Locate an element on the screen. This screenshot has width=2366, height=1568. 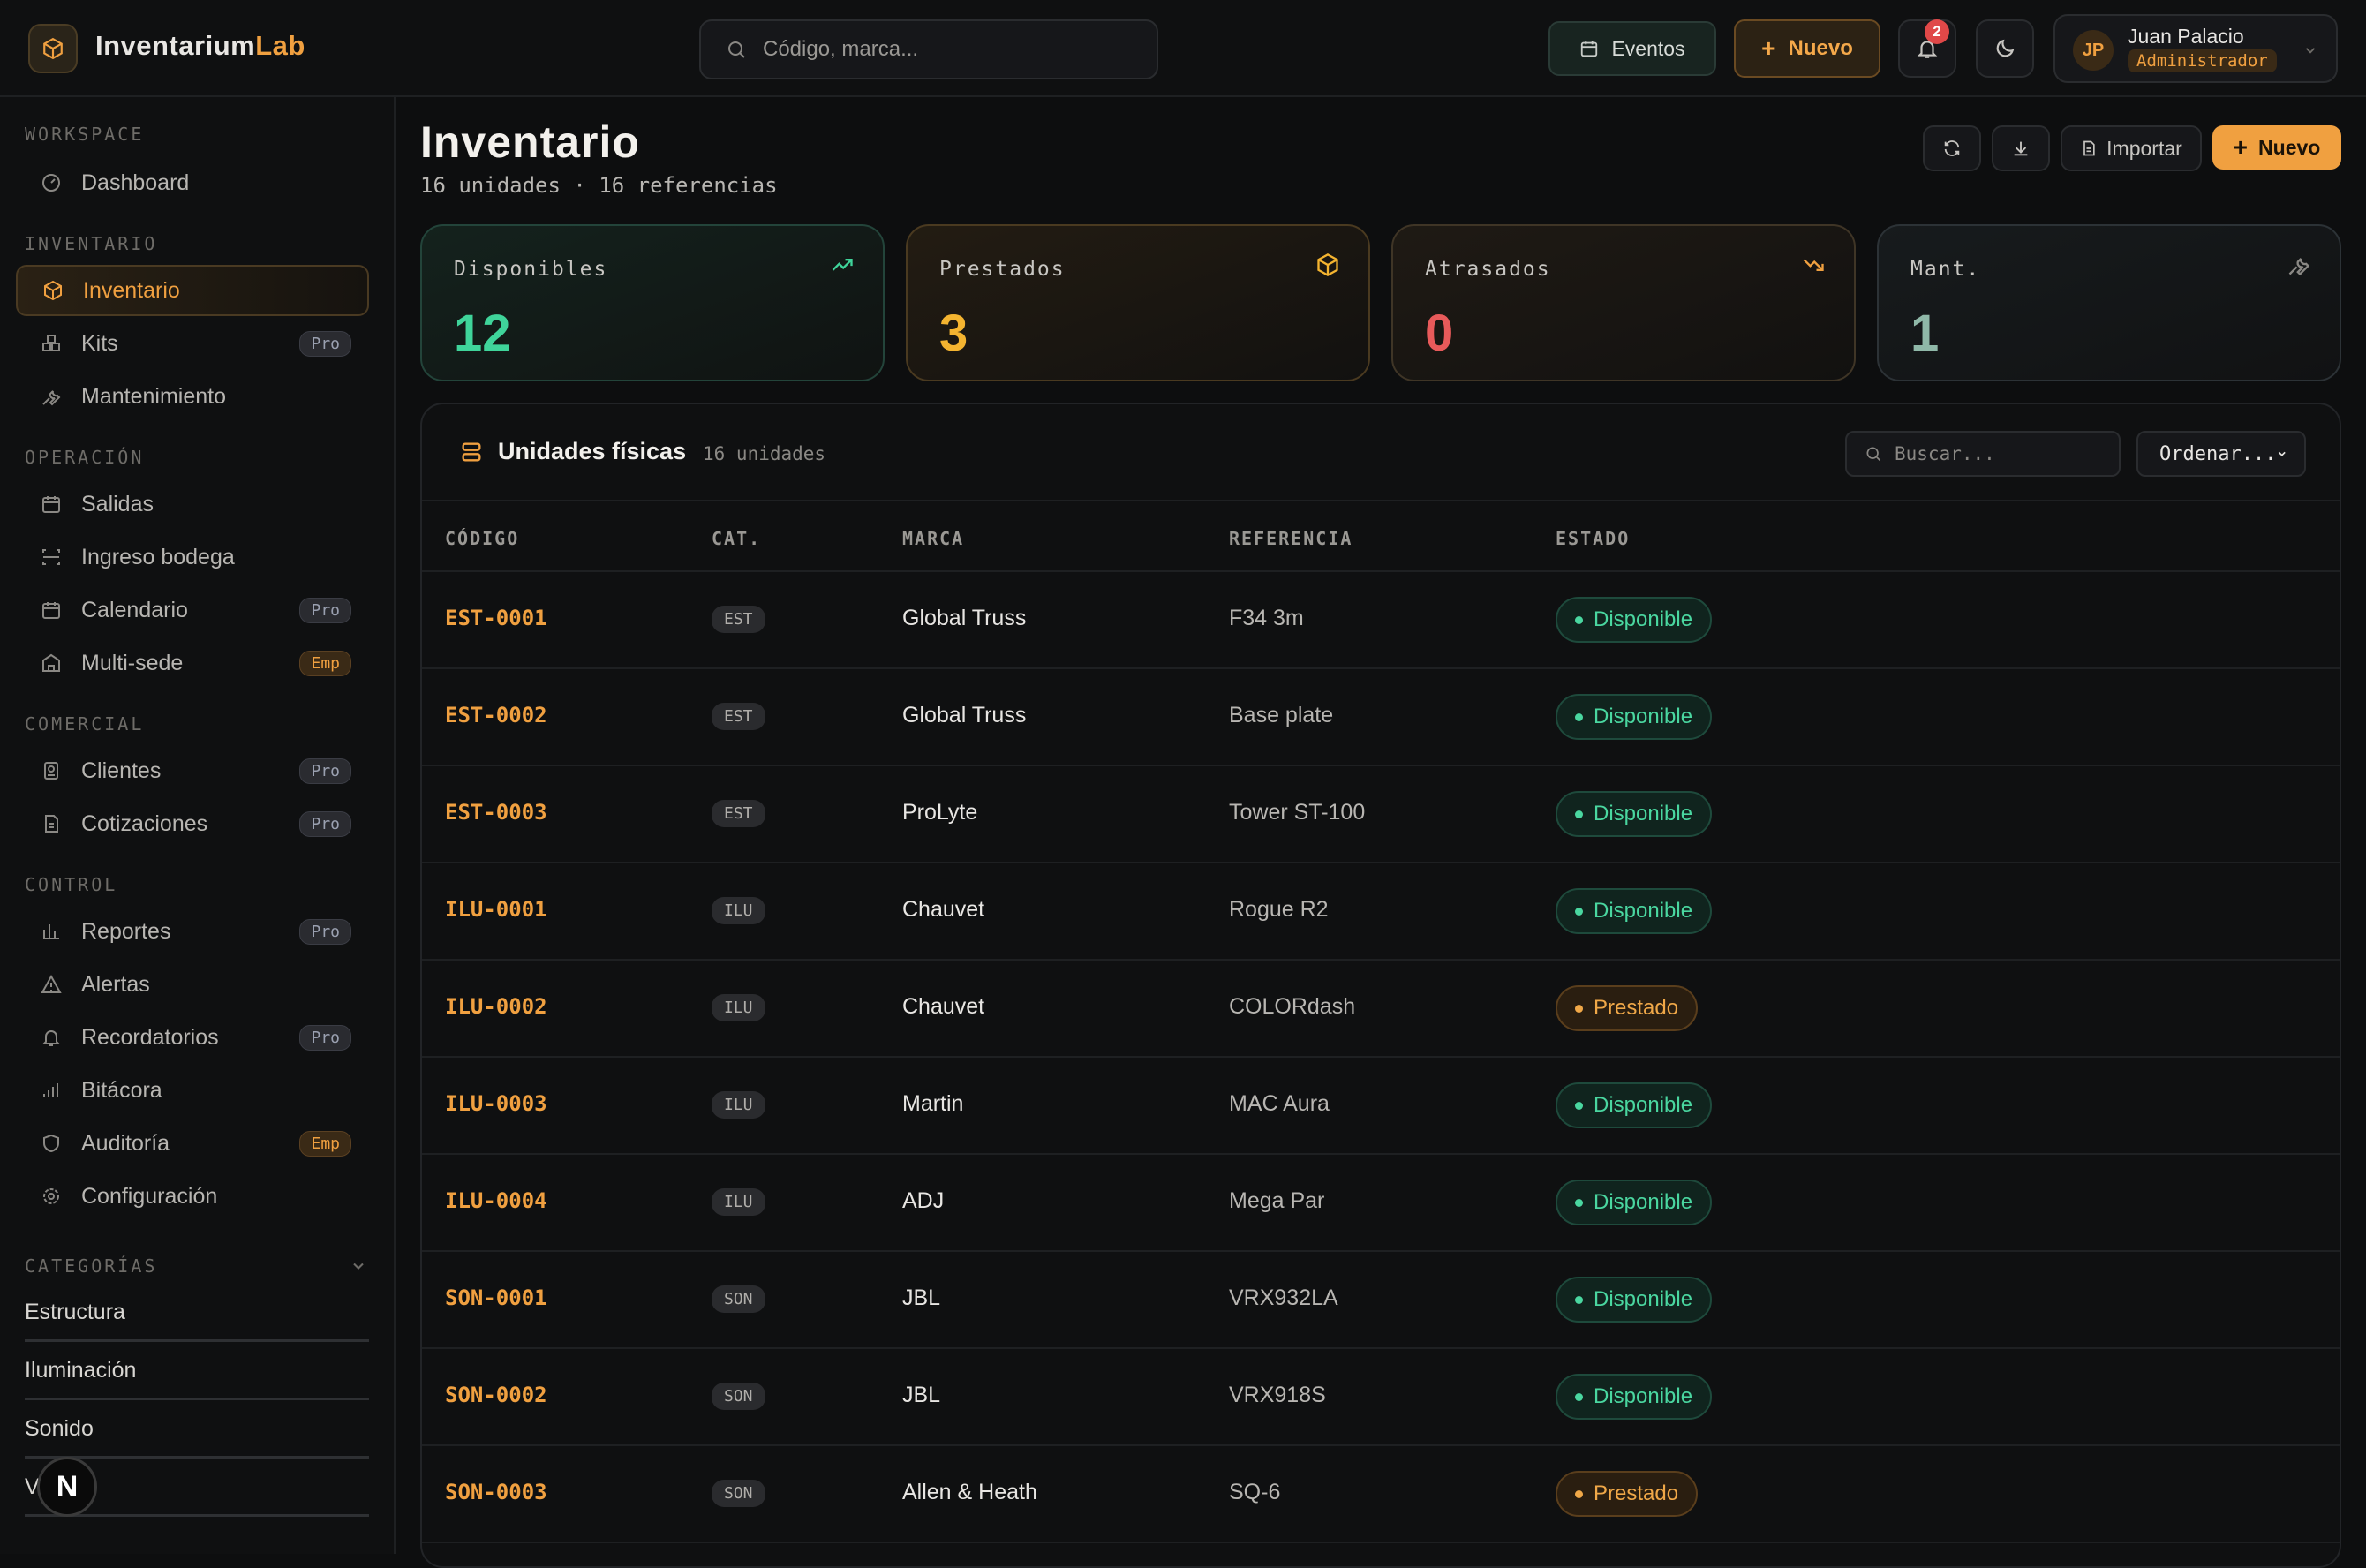
import-button: Importar is located at coordinates (2131, 148).